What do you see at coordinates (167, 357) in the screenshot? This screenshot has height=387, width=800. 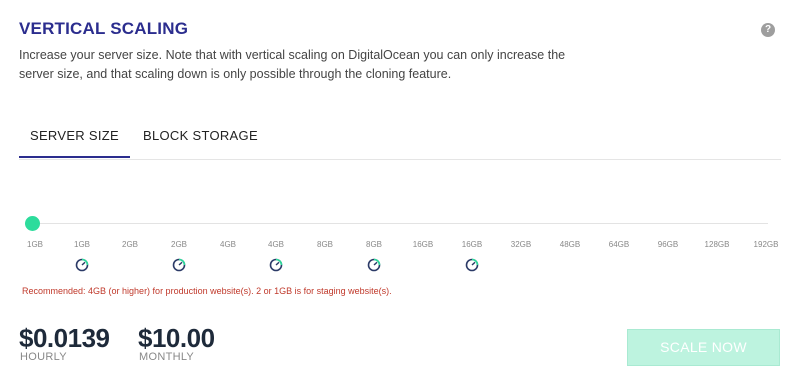 I see `monthly-label: MONTHLY` at bounding box center [167, 357].